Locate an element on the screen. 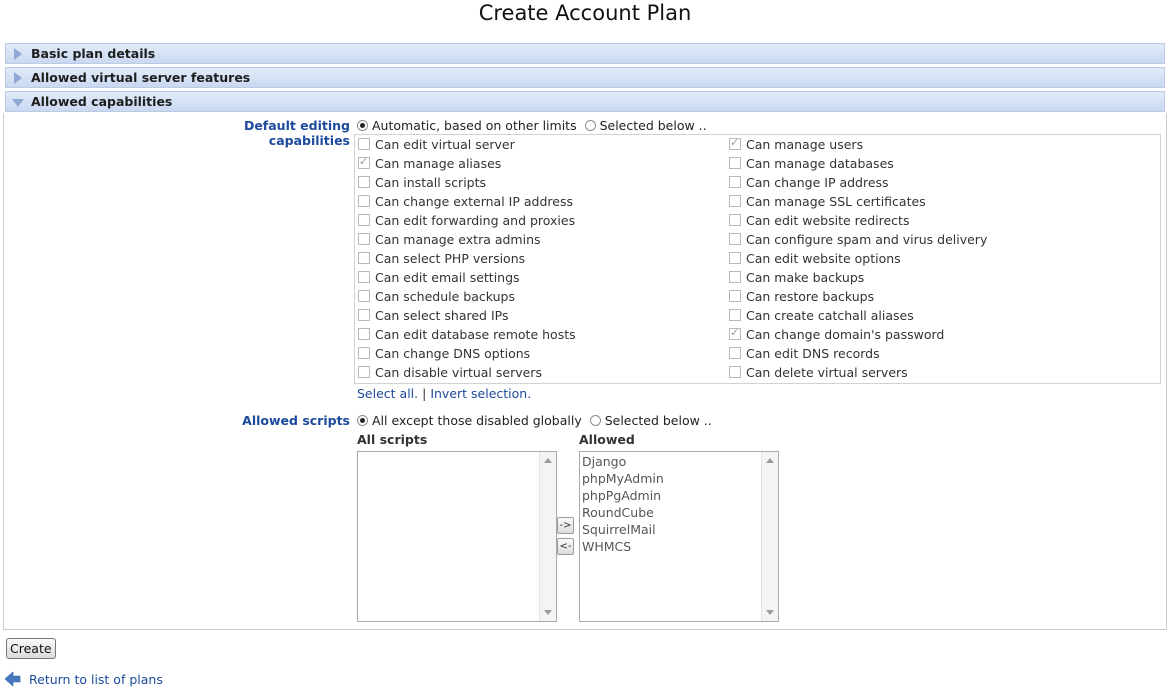 The height and width of the screenshot is (697, 1174). capability-item: Can restore backups is located at coordinates (801, 296).